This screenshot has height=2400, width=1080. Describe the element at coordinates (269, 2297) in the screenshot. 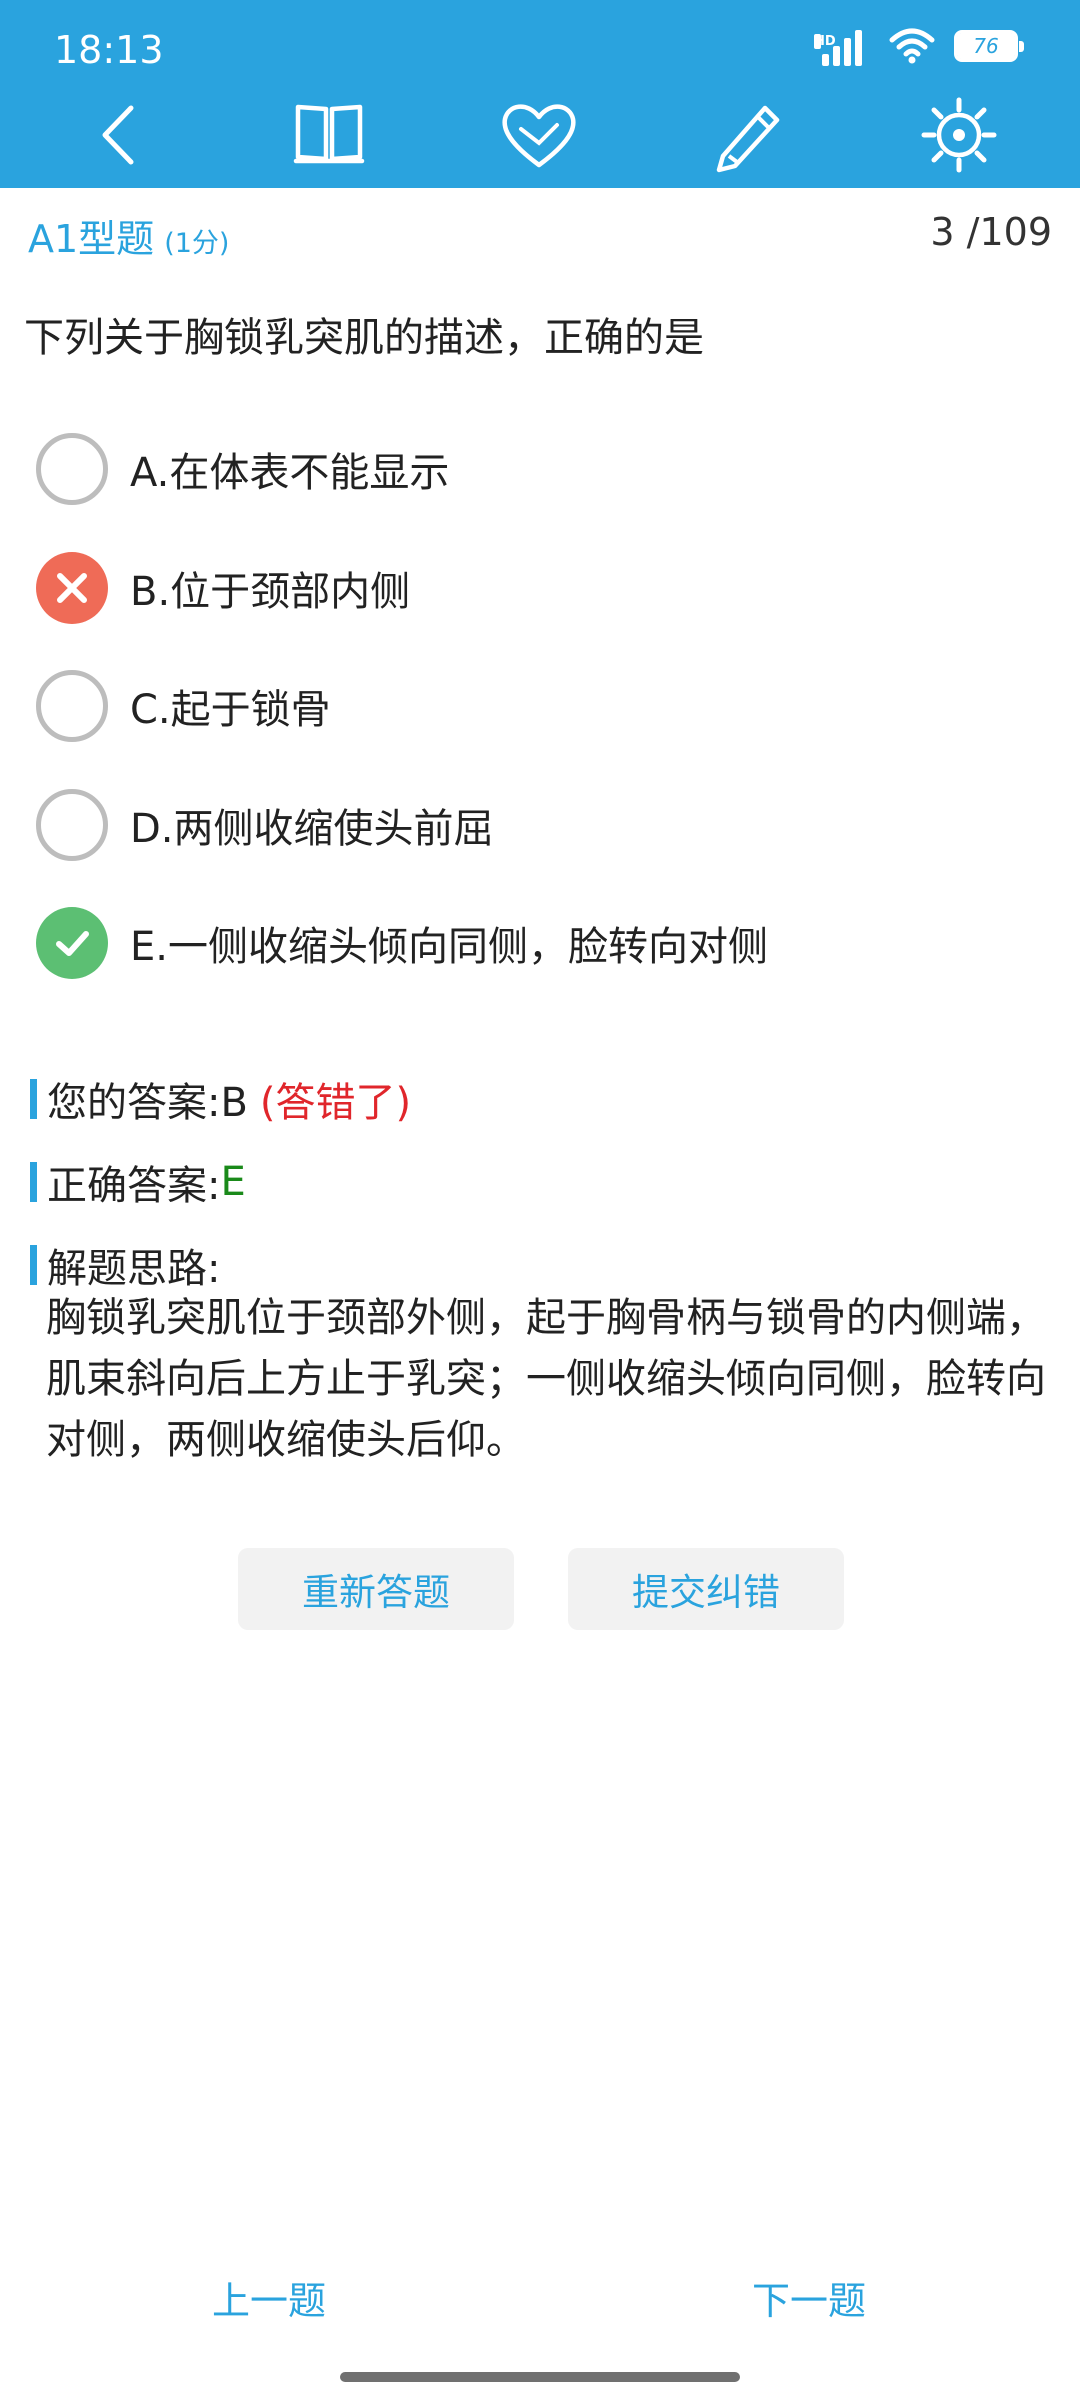

I see `prev-question-button: 上一题` at that location.